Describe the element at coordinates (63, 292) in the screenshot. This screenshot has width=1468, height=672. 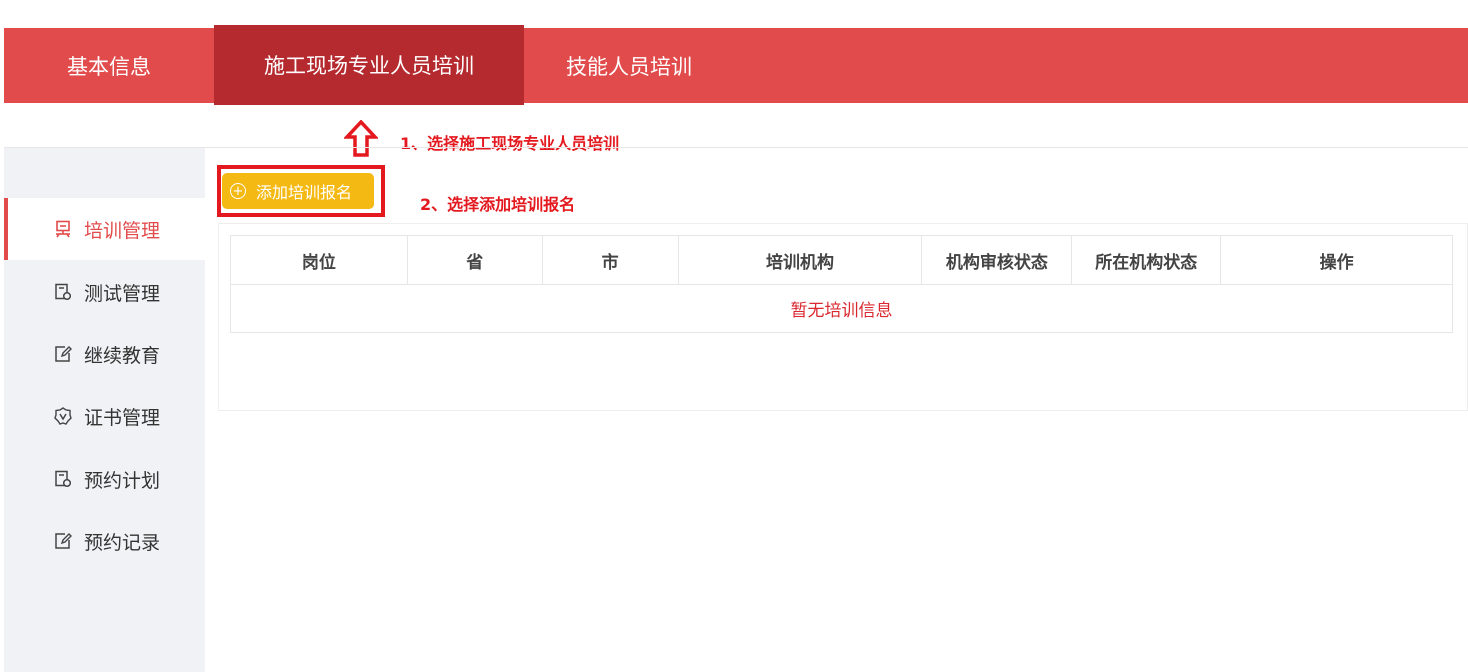
I see `test-icon` at that location.